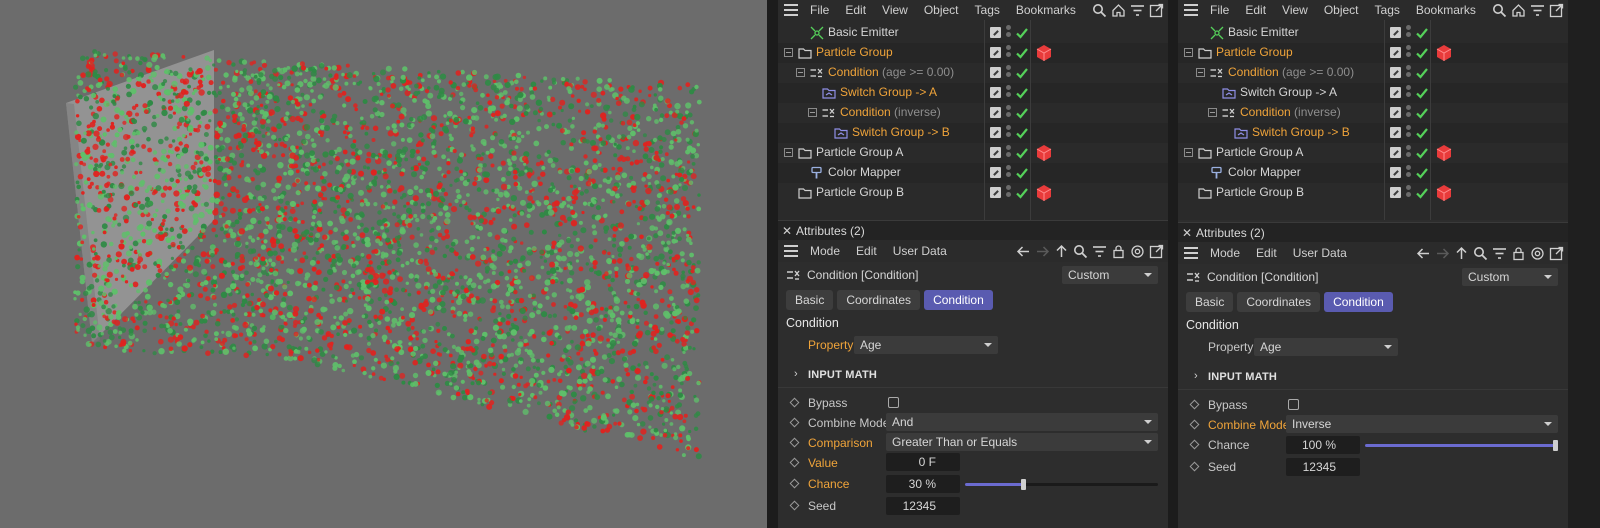 Image resolution: width=1600 pixels, height=528 pixels. Describe the element at coordinates (973, 113) in the screenshot. I see `tree-row: Condition (inverse)` at that location.